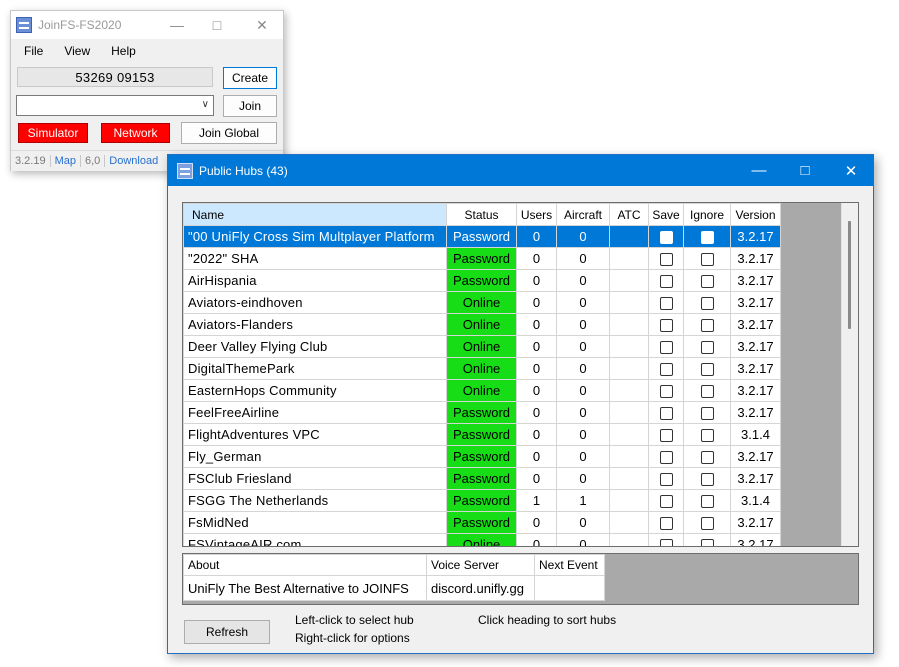  I want to click on hubs-title-bar: Public Hubs (43) — □ ✕, so click(520, 170).